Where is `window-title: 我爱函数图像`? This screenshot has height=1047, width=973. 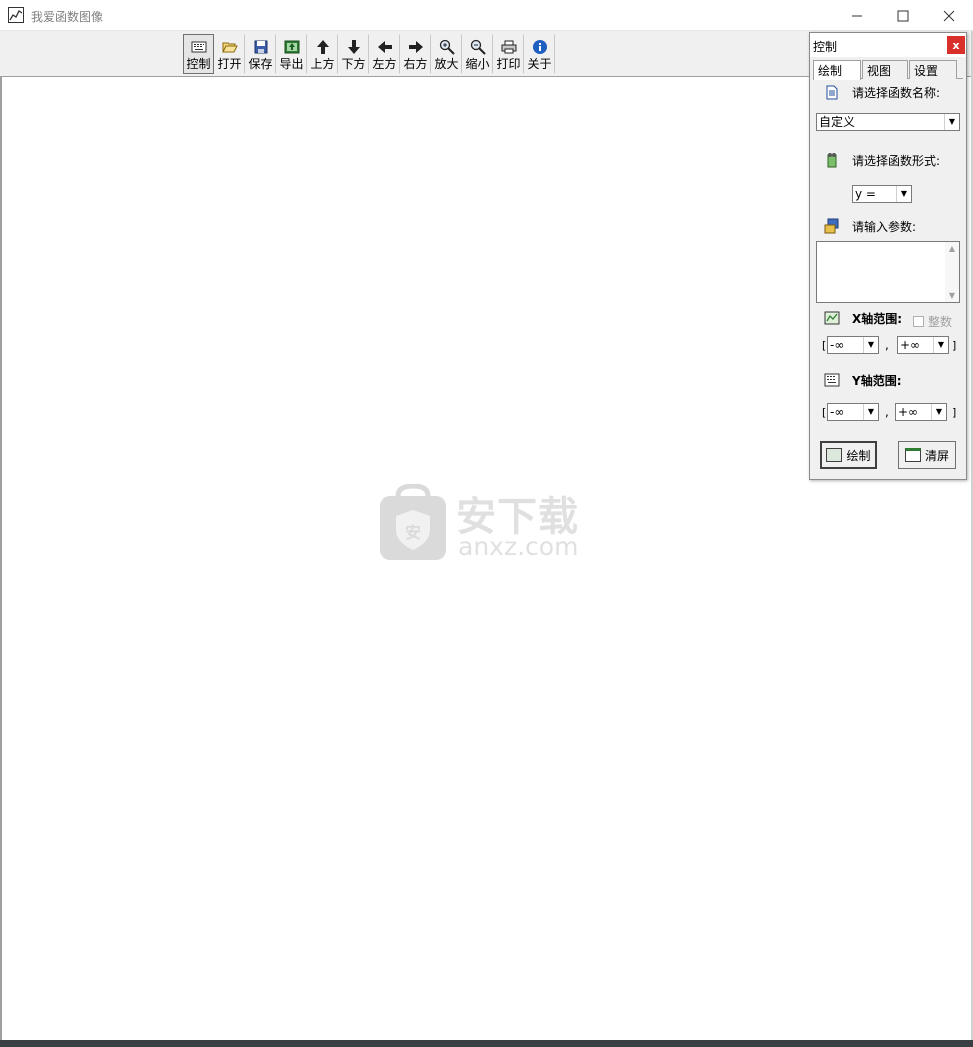
window-title: 我爱函数图像 is located at coordinates (67, 17).